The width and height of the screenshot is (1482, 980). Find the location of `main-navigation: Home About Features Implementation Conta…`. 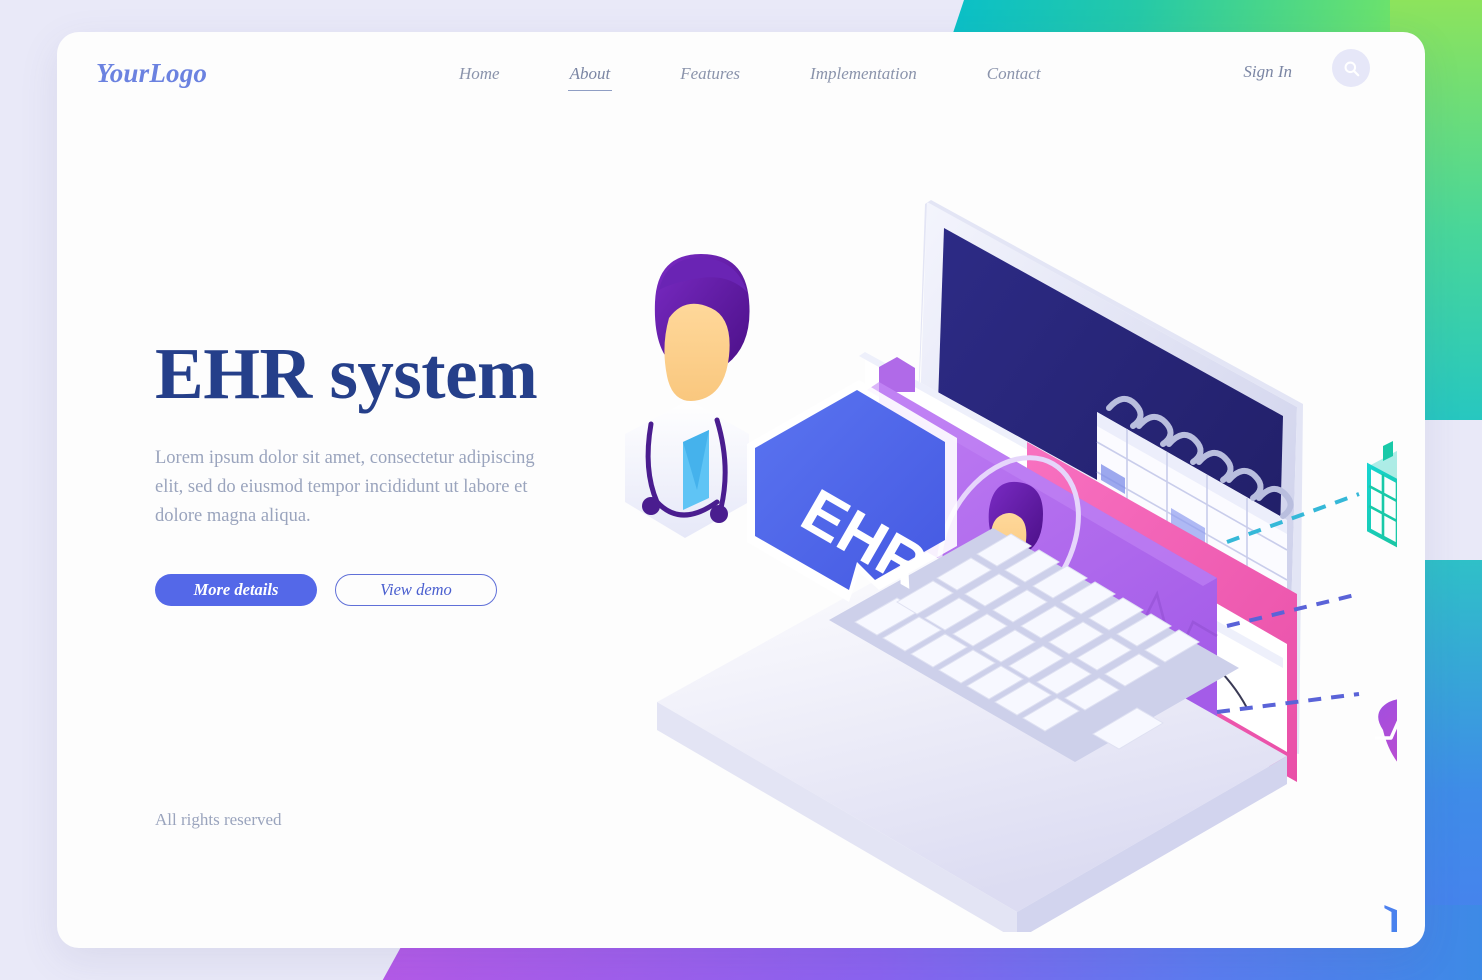

main-navigation: Home About Features Implementation Conta… is located at coordinates (750, 75).